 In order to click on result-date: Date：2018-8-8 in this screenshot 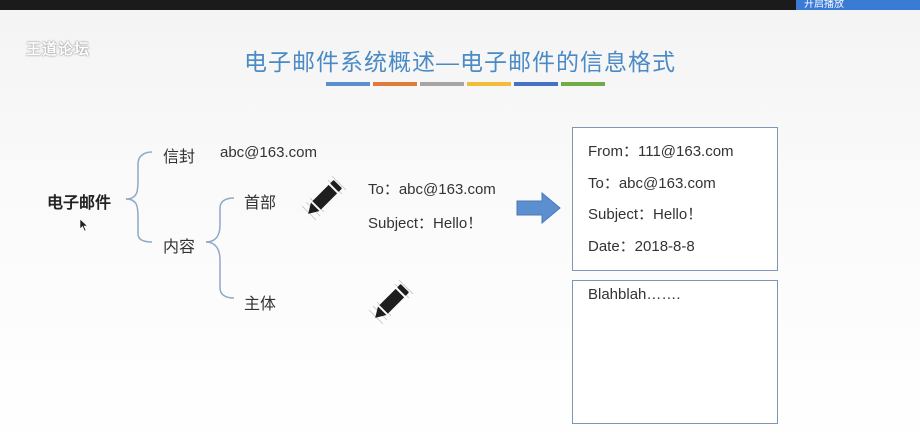, I will do `click(641, 246)`.